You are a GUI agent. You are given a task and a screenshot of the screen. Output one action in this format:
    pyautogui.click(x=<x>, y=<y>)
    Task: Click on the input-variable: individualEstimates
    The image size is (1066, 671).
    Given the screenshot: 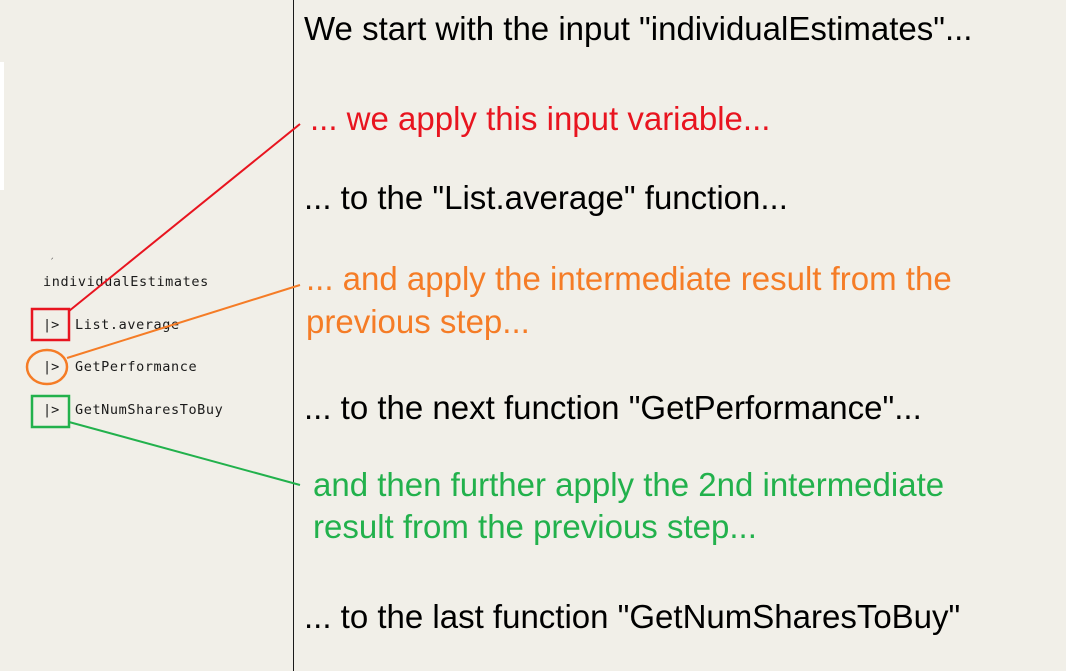 What is the action you would take?
    pyautogui.click(x=126, y=282)
    